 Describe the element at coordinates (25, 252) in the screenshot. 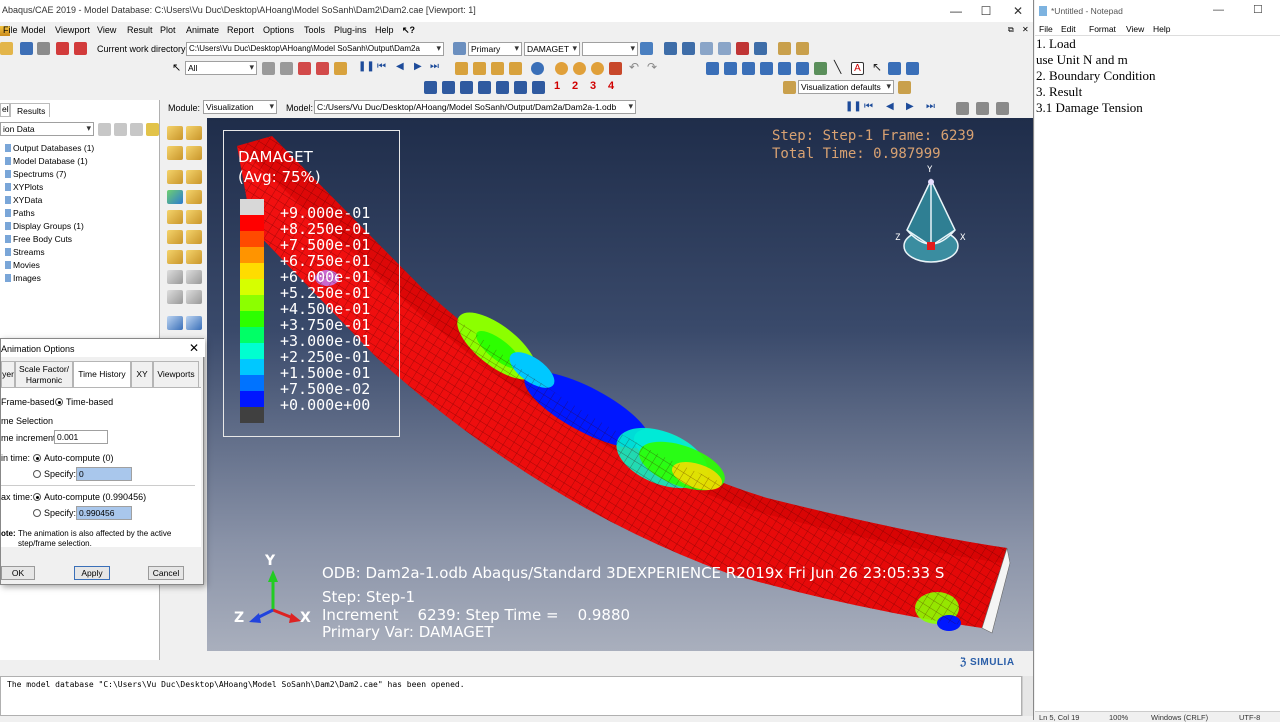

I see `tree-item-streams: Streams` at that location.